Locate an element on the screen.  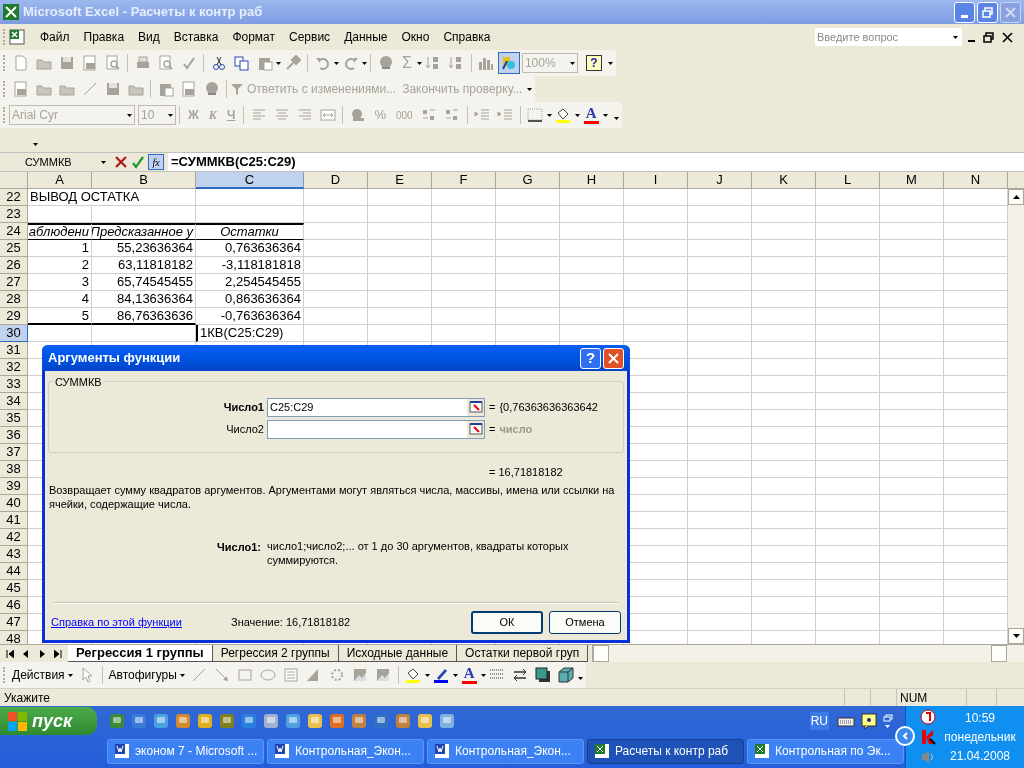
row-header: 33 is located at coordinates (14, 384).